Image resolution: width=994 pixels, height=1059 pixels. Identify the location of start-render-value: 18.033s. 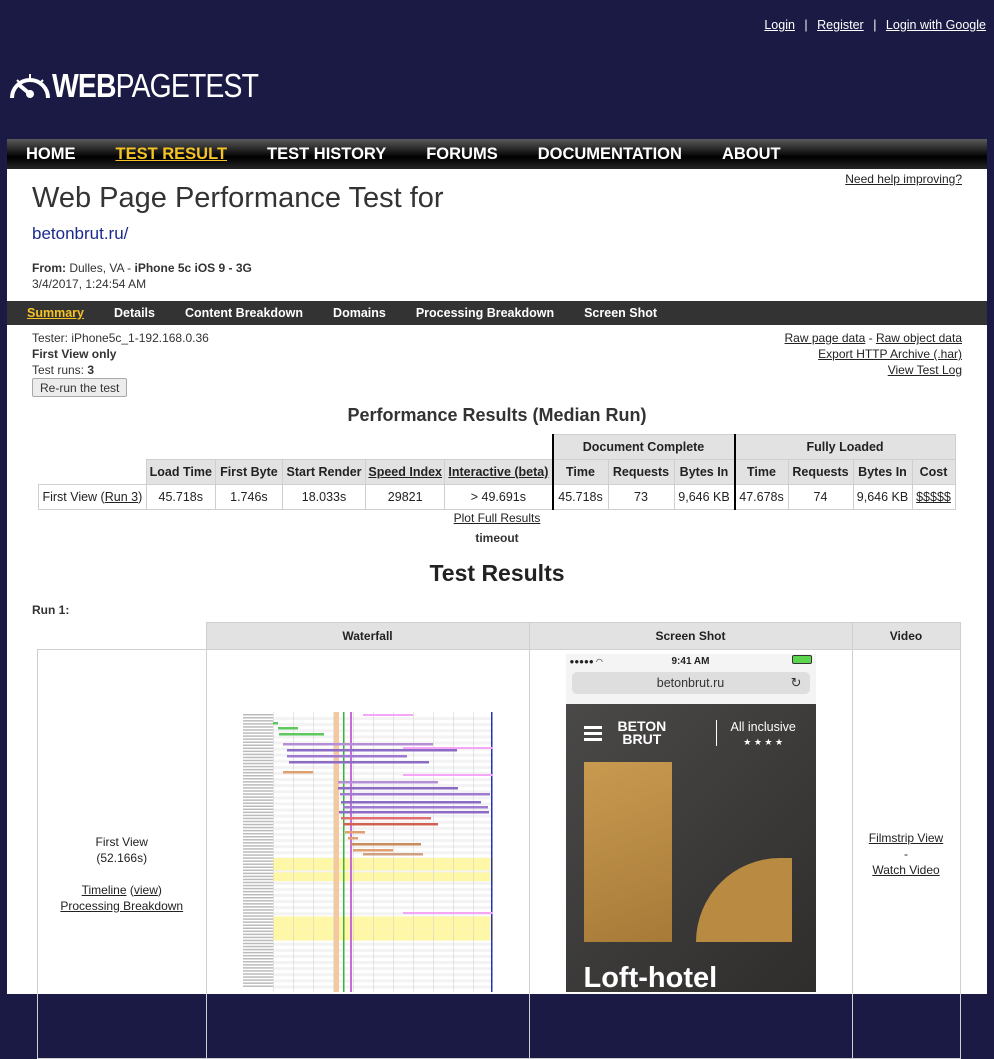
(324, 497).